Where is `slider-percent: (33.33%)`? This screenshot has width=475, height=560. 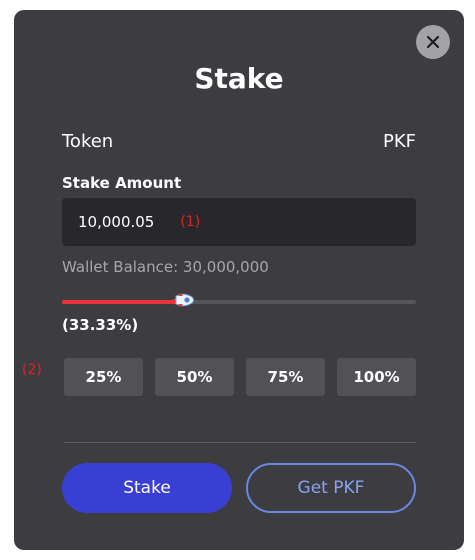
slider-percent: (33.33%) is located at coordinates (100, 325).